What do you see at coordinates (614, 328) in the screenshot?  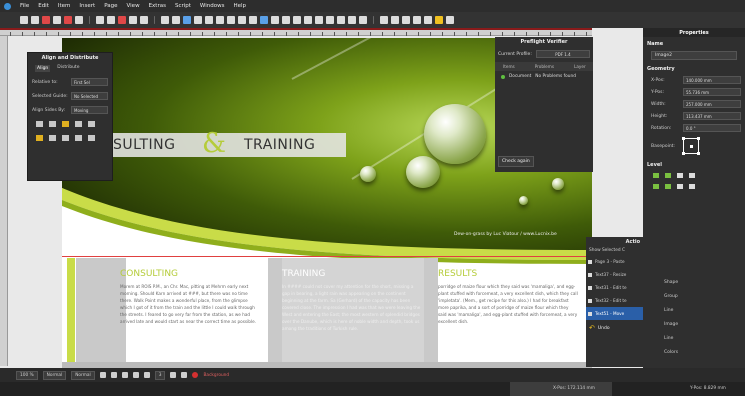 I see `undo-button: ↶ Undo` at bounding box center [614, 328].